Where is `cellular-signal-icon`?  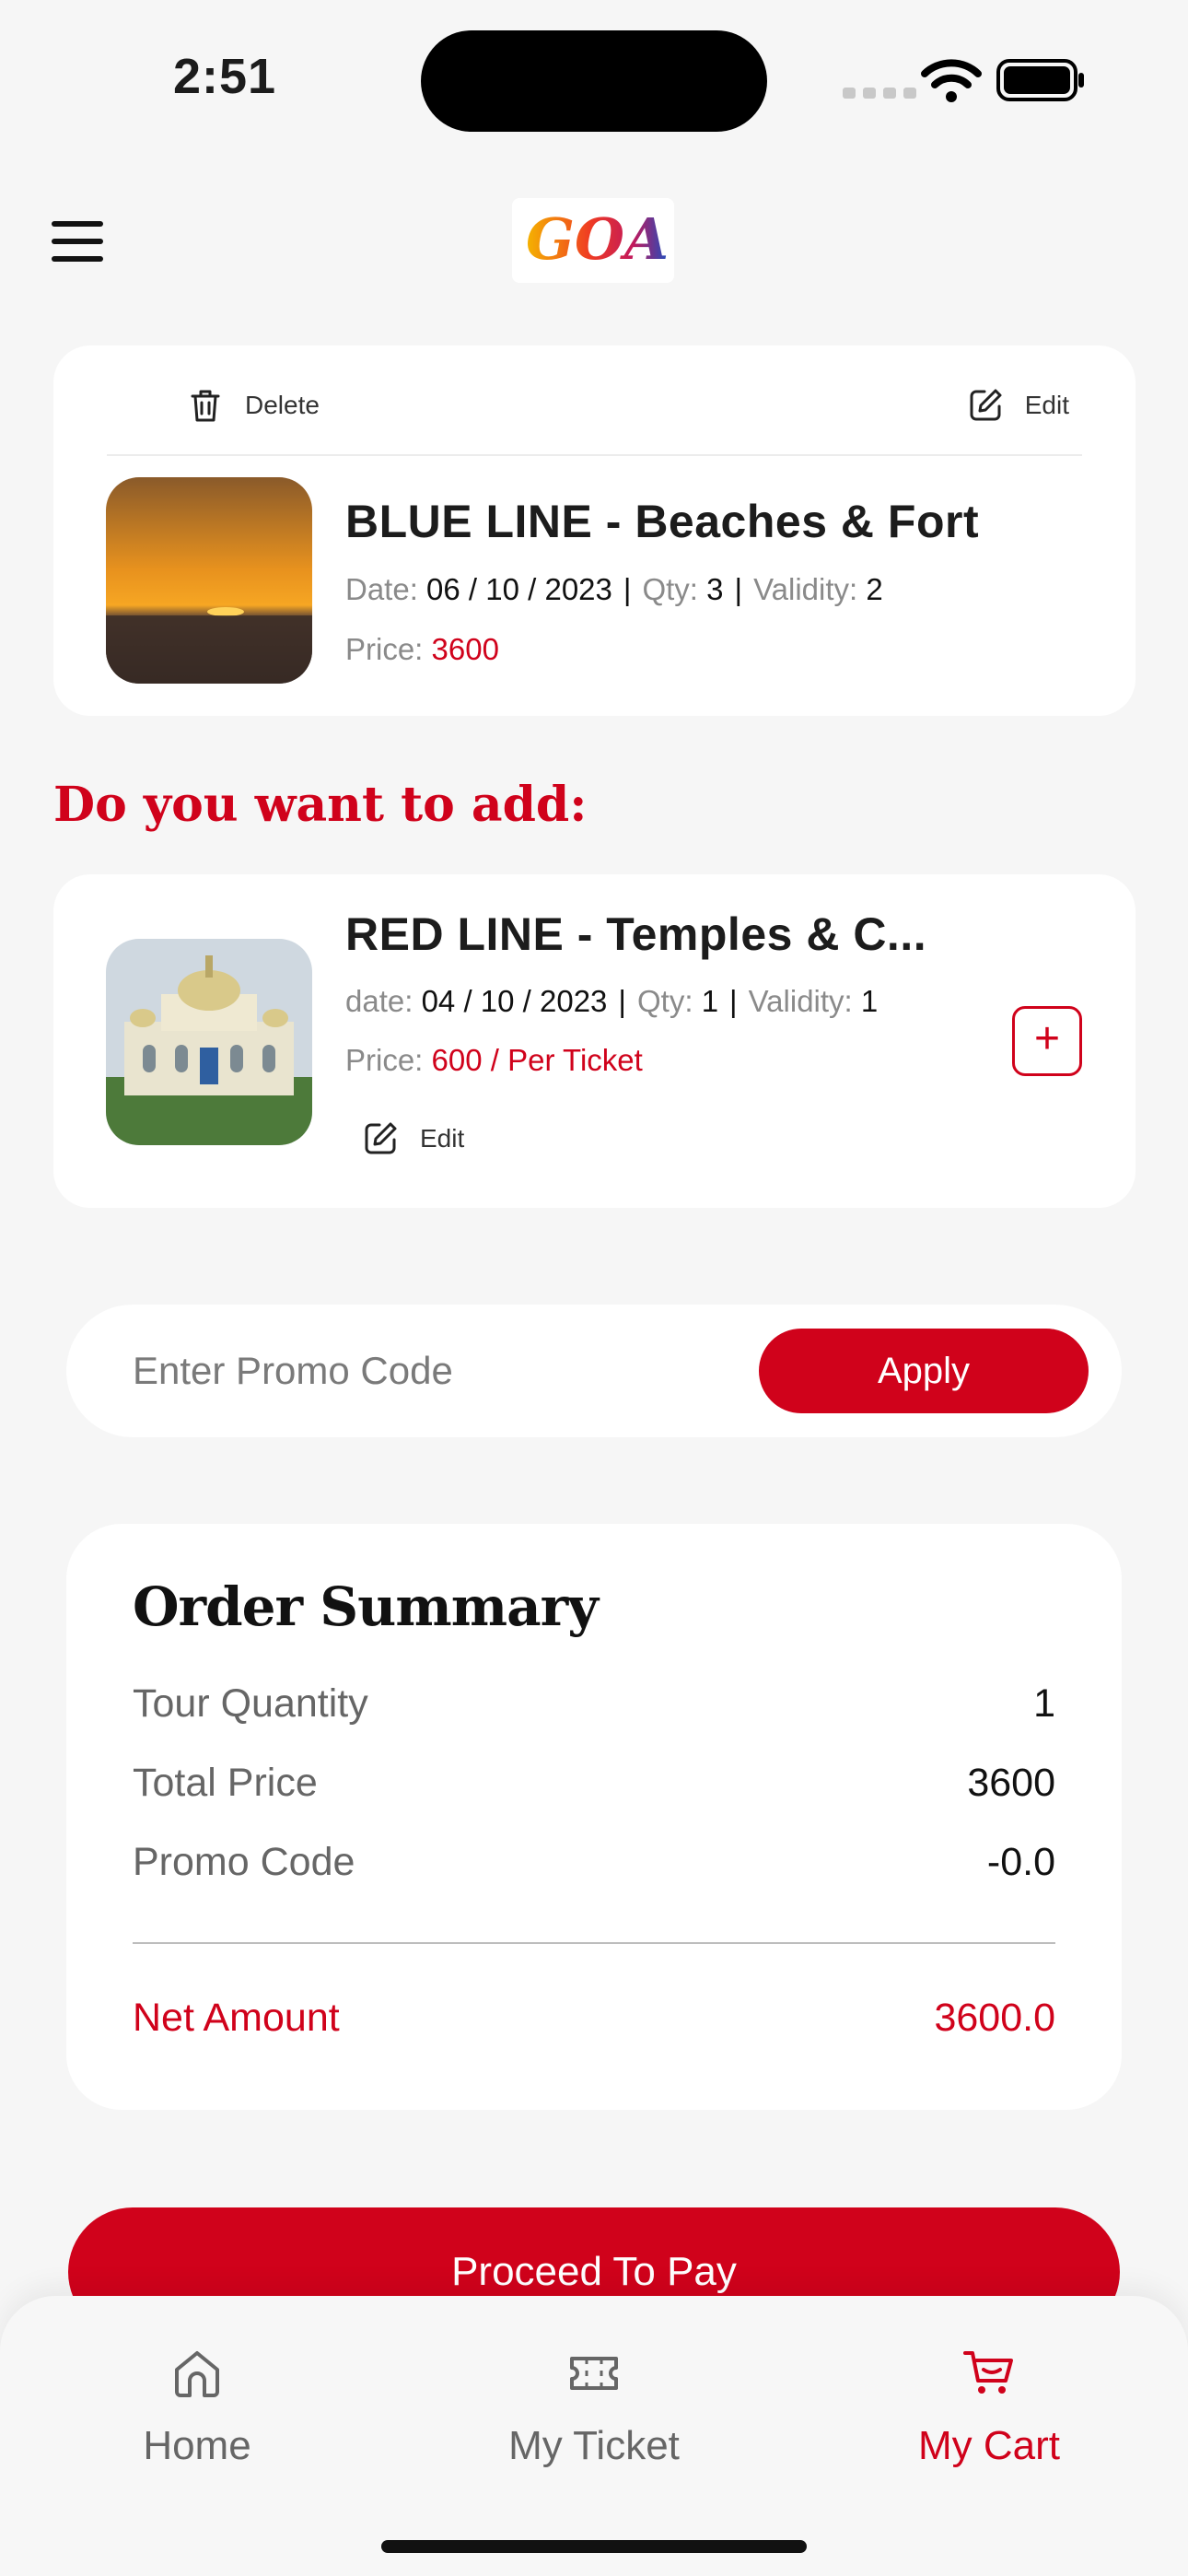
cellular-signal-icon is located at coordinates (879, 93).